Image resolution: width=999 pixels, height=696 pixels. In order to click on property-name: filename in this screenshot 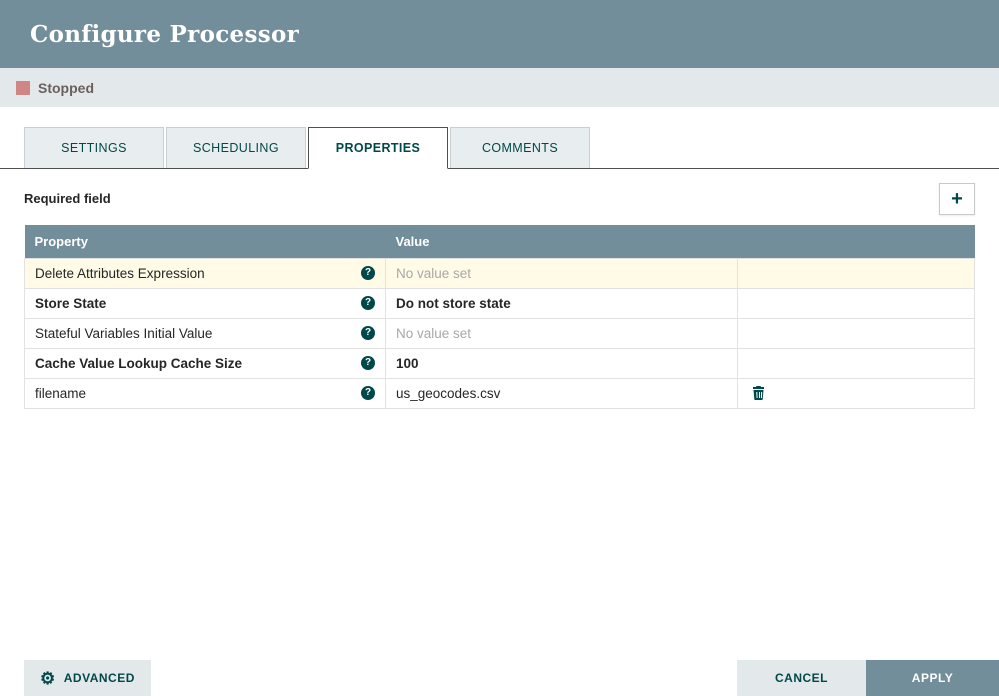, I will do `click(61, 393)`.